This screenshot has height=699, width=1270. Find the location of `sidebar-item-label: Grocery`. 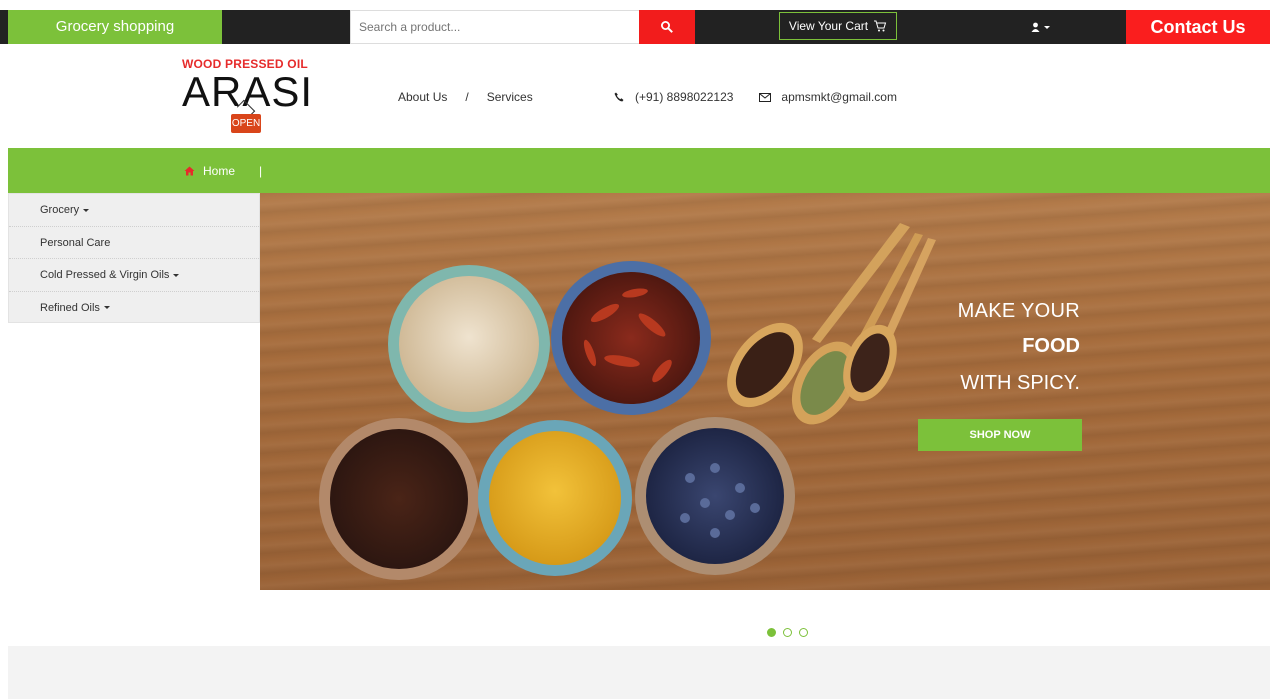

sidebar-item-label: Grocery is located at coordinates (60, 210).